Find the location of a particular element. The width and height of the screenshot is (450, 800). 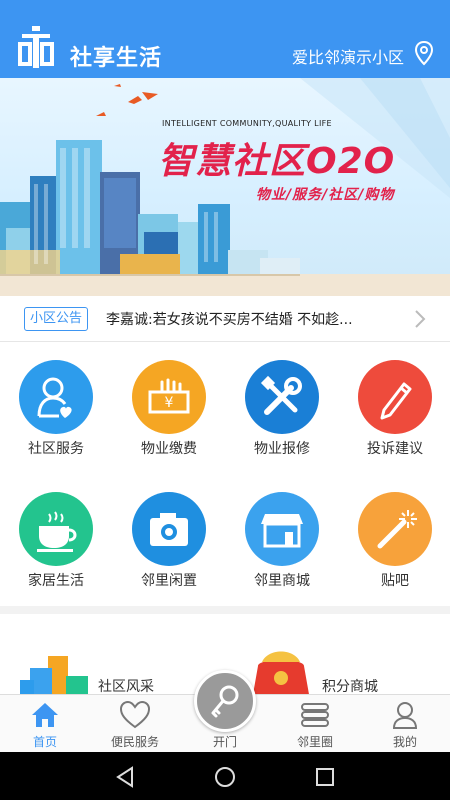

money-hand-icon: ¥ is located at coordinates (169, 397).